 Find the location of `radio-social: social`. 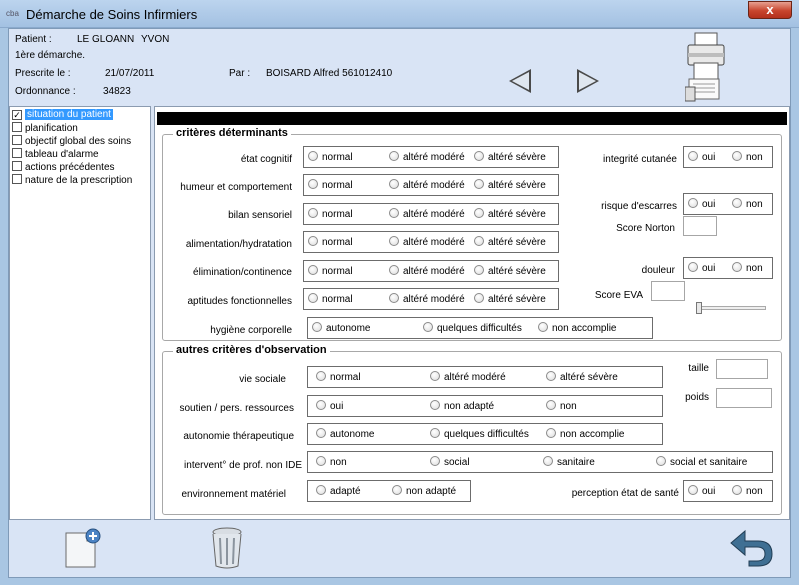

radio-social: social is located at coordinates (450, 462).